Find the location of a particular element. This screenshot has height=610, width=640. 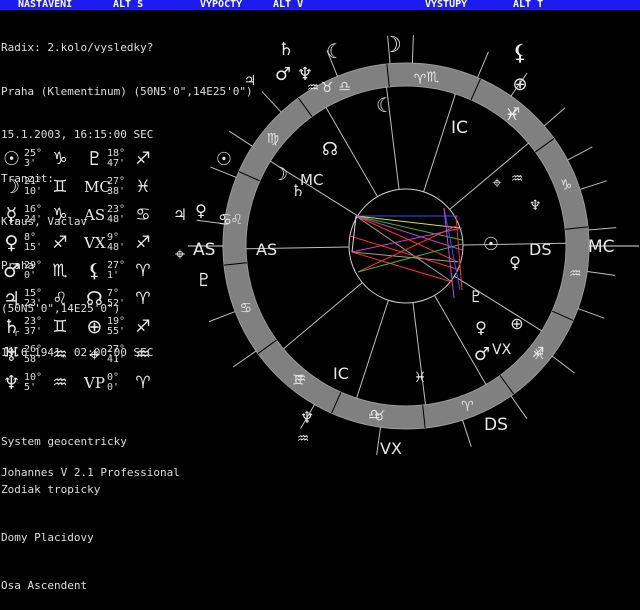

ring-sign-icon: ♏ is located at coordinates (433, 78).